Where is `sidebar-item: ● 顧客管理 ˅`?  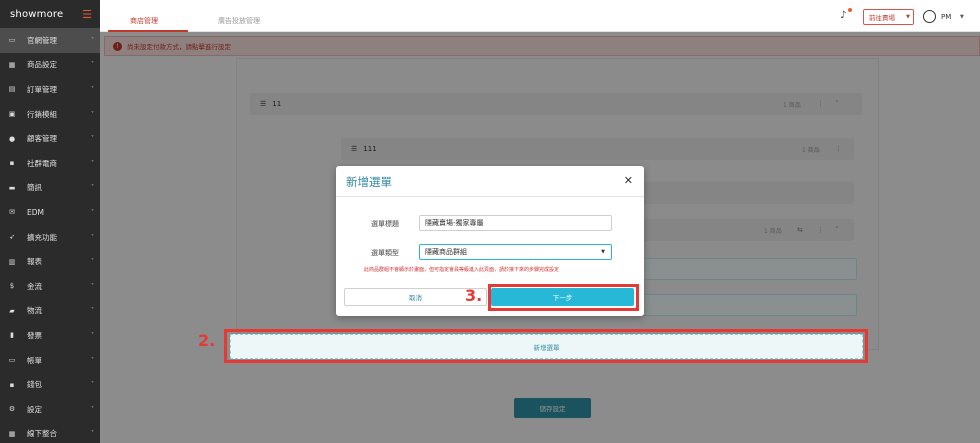
sidebar-item: ● 顧客管理 ˅ is located at coordinates (50, 138).